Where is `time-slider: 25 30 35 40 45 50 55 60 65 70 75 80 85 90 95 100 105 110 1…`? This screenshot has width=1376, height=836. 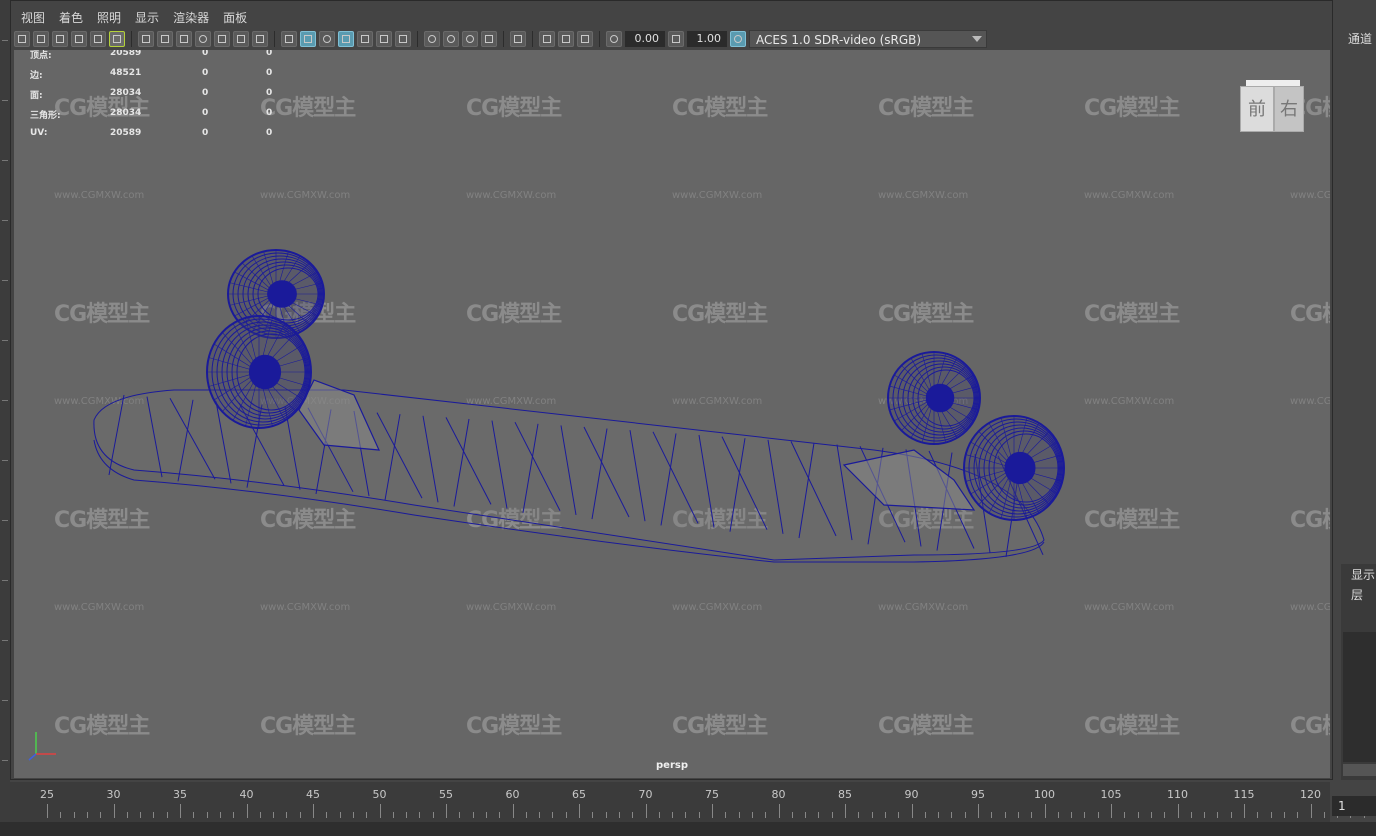 time-slider: 25 30 35 40 45 50 55 60 65 70 75 80 85 90 95 100 105 110 1… is located at coordinates (687, 802).